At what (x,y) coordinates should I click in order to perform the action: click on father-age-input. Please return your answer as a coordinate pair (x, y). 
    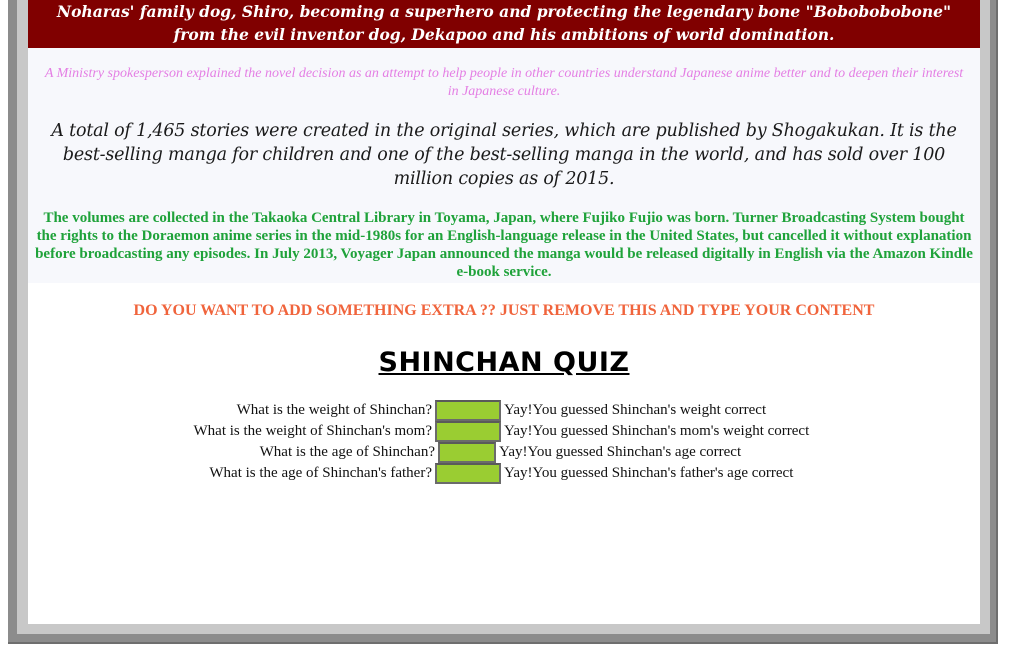
    Looking at the image, I should click on (468, 473).